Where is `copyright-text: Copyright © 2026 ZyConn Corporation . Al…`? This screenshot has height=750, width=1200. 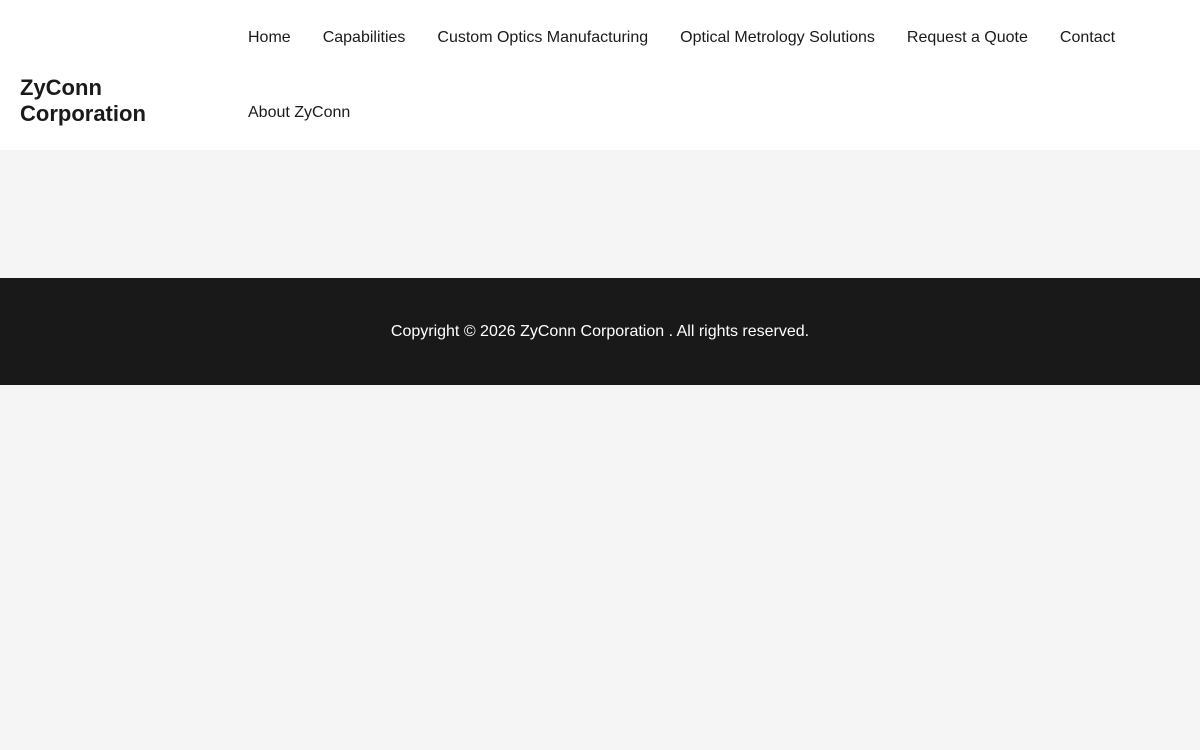 copyright-text: Copyright © 2026 ZyConn Corporation . Al… is located at coordinates (600, 331).